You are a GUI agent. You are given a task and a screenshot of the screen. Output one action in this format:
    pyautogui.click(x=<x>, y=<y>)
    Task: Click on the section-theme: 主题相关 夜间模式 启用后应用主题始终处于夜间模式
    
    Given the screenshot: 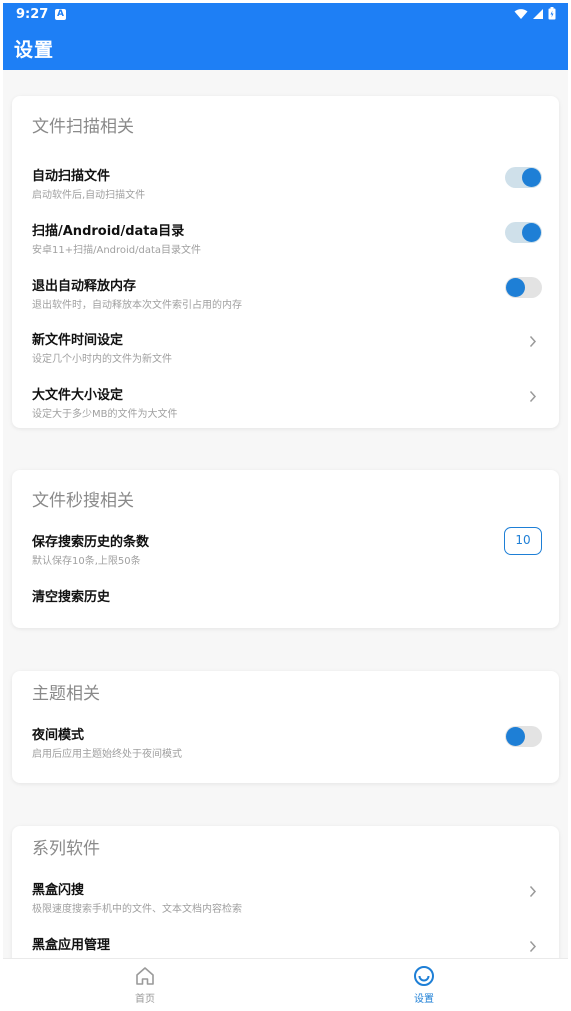 What is the action you would take?
    pyautogui.click(x=285, y=727)
    